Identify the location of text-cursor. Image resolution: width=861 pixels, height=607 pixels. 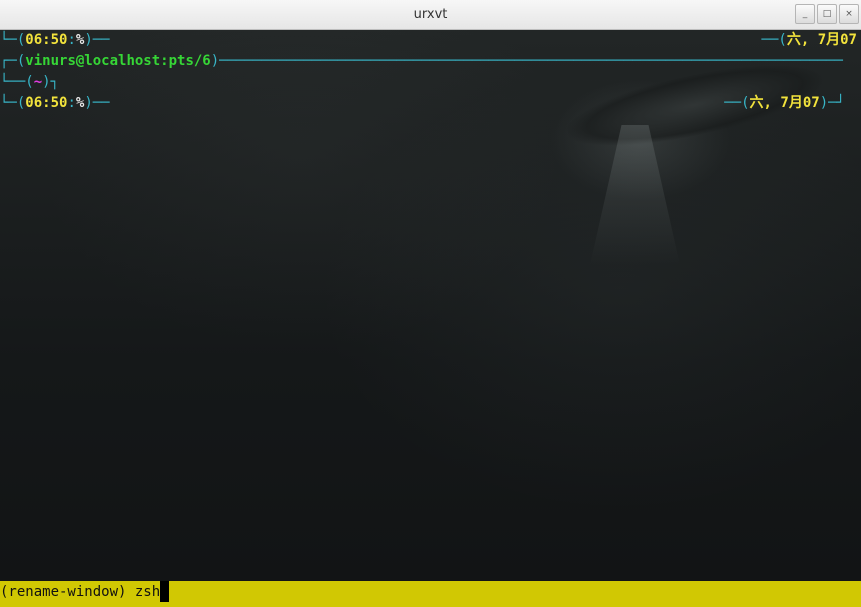
(165, 591).